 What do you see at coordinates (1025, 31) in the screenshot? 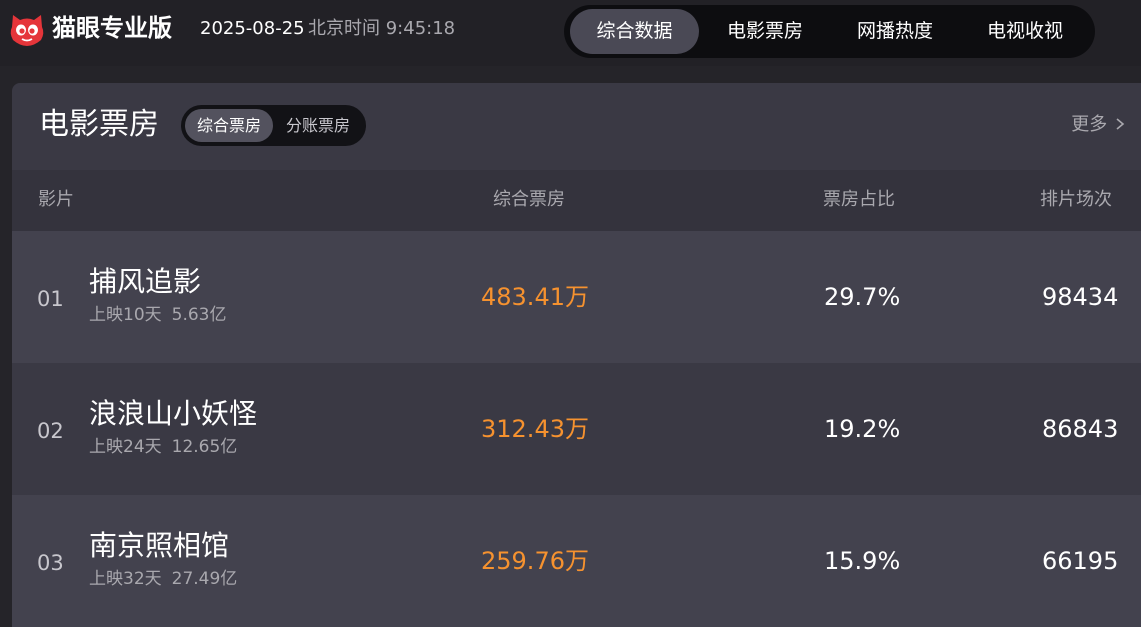
I see `tab-tv-ratings: 电视收视` at bounding box center [1025, 31].